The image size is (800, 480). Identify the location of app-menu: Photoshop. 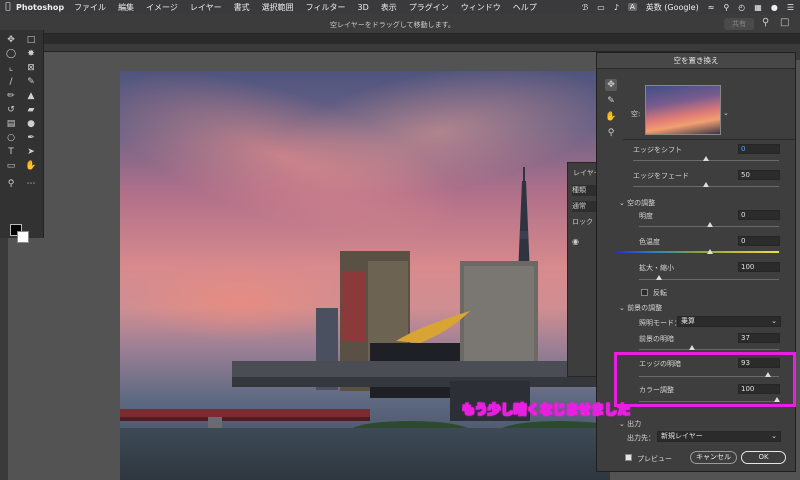
(40, 7).